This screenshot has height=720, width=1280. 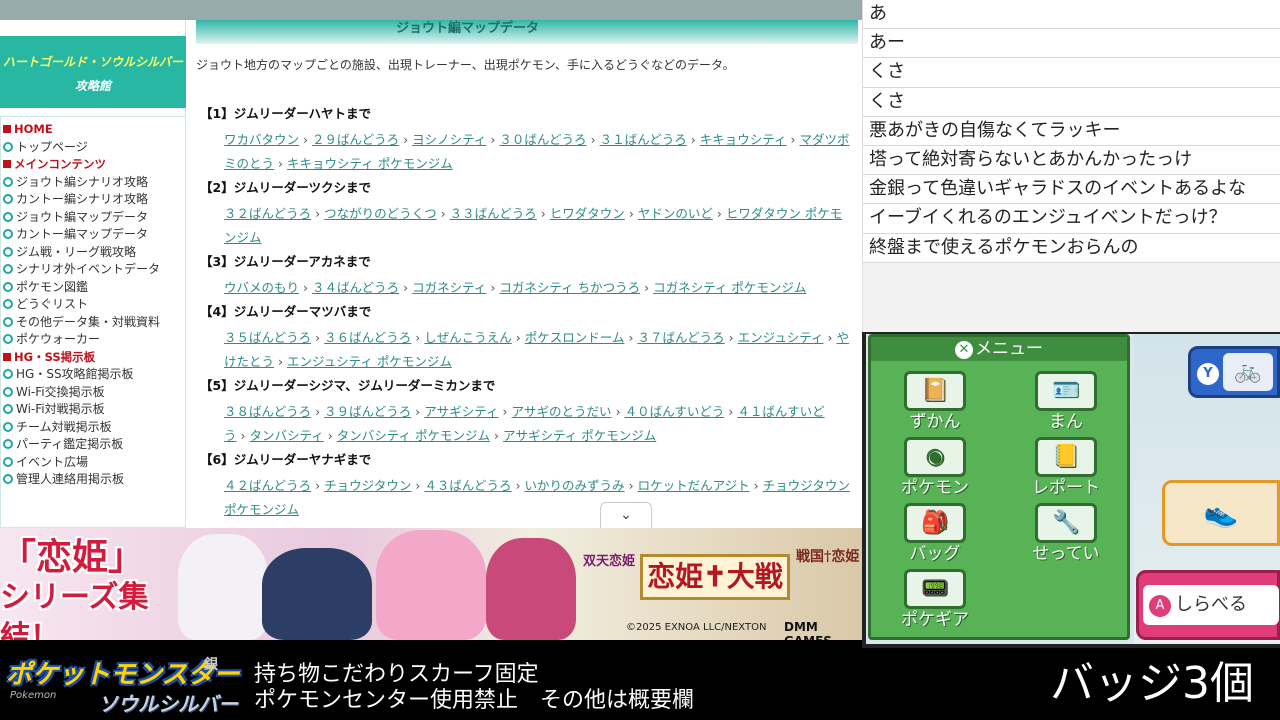 What do you see at coordinates (729, 287) in the screenshot?
I see `map-link: コガネシティ ポケモンジム` at bounding box center [729, 287].